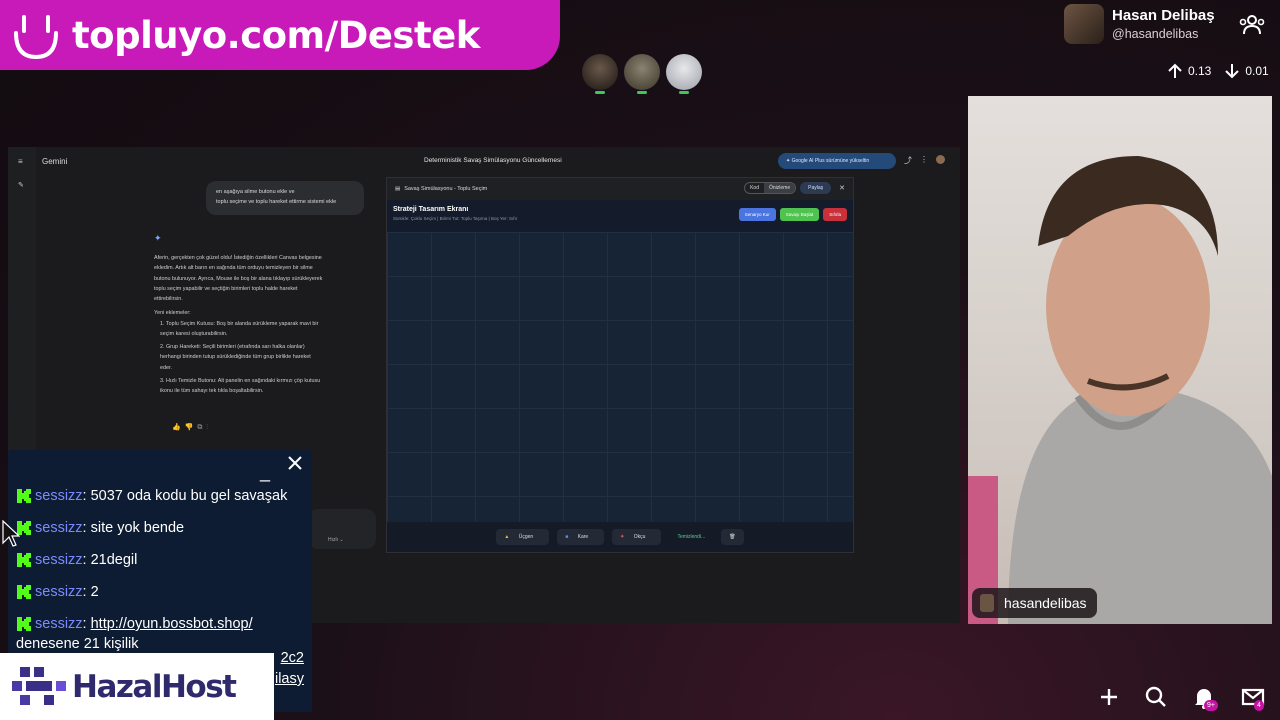 This screenshot has width=1280, height=720. What do you see at coordinates (166, 367) in the screenshot?
I see `answer-line: eder.` at bounding box center [166, 367].